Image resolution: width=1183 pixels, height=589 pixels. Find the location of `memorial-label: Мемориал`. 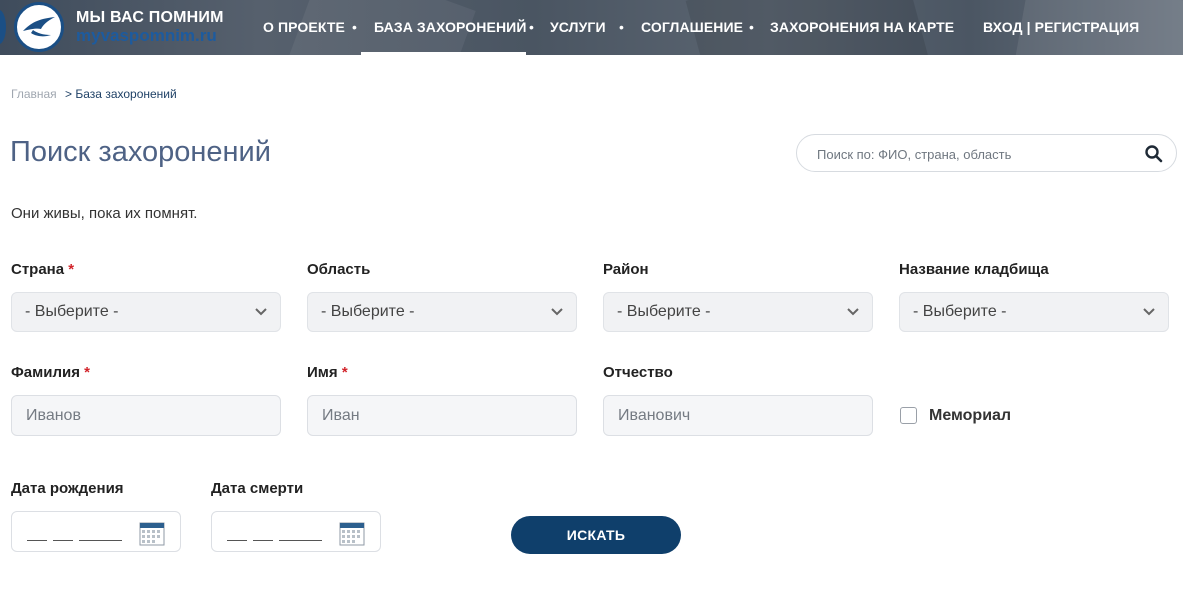

memorial-label: Мемориал is located at coordinates (970, 416).